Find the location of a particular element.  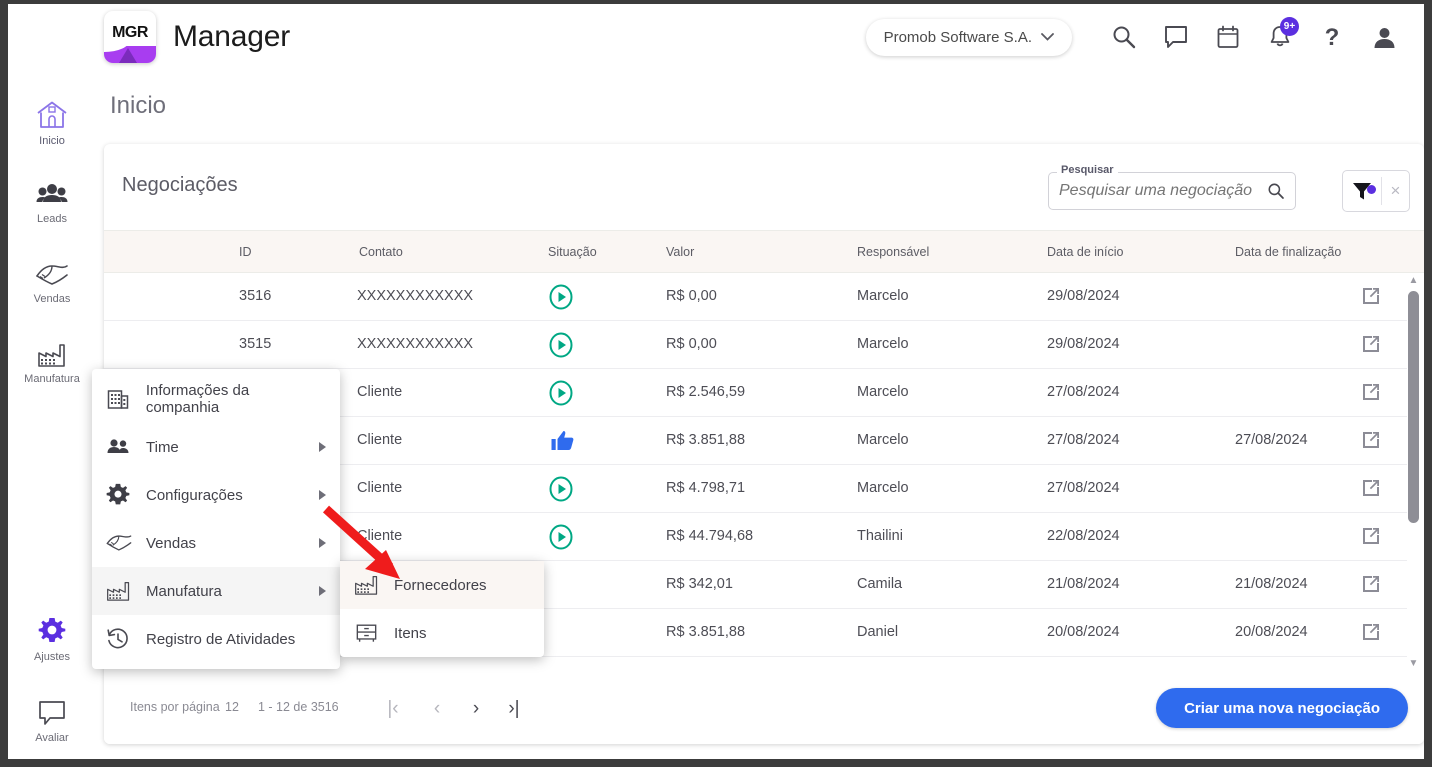

factory-icon is located at coordinates (374, 585).